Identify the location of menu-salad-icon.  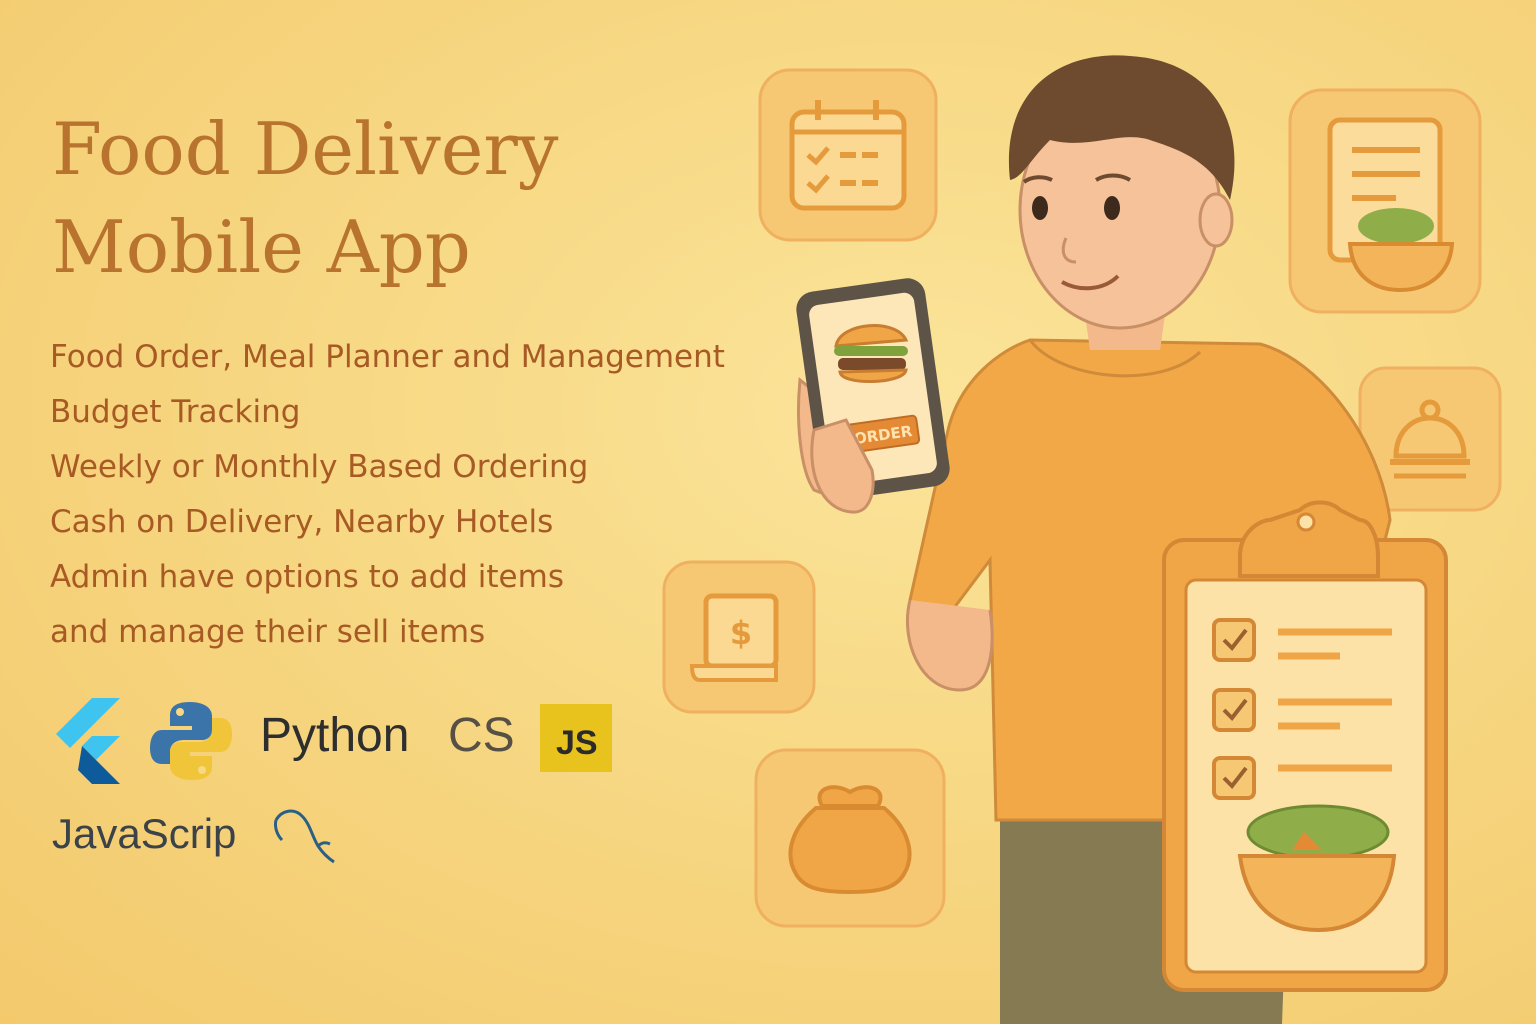
(1385, 201).